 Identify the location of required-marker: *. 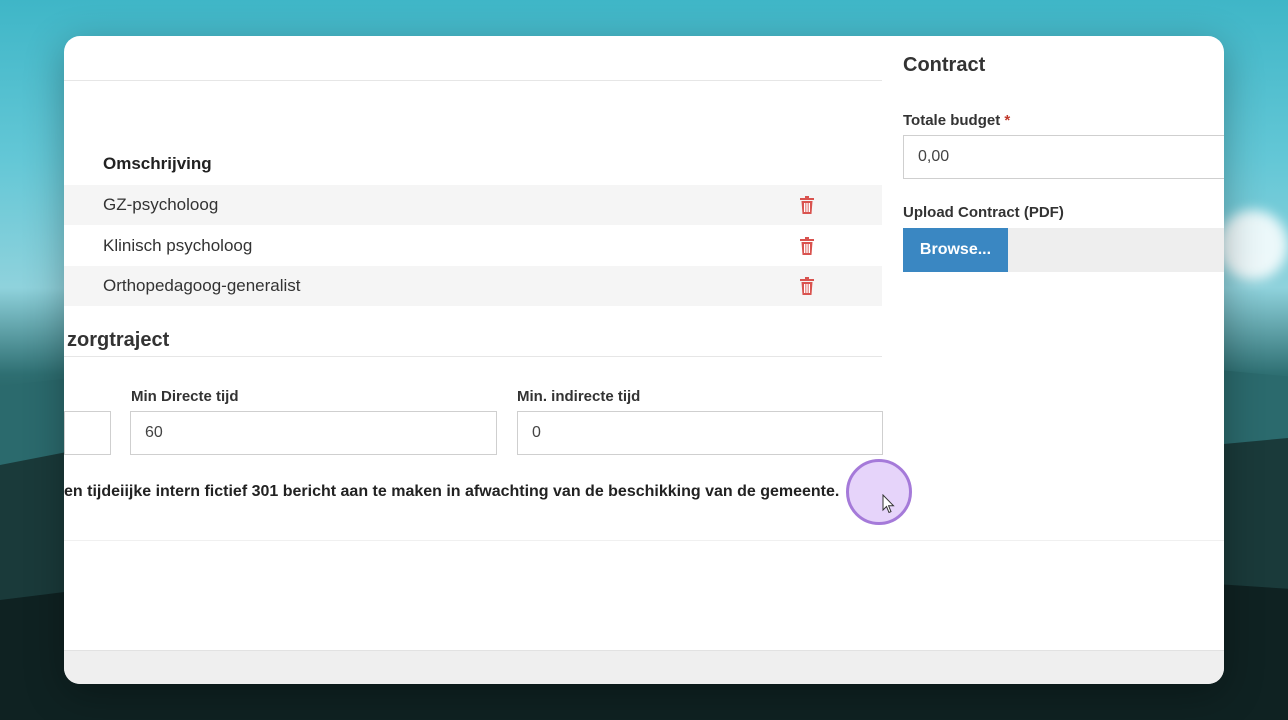
(1007, 120).